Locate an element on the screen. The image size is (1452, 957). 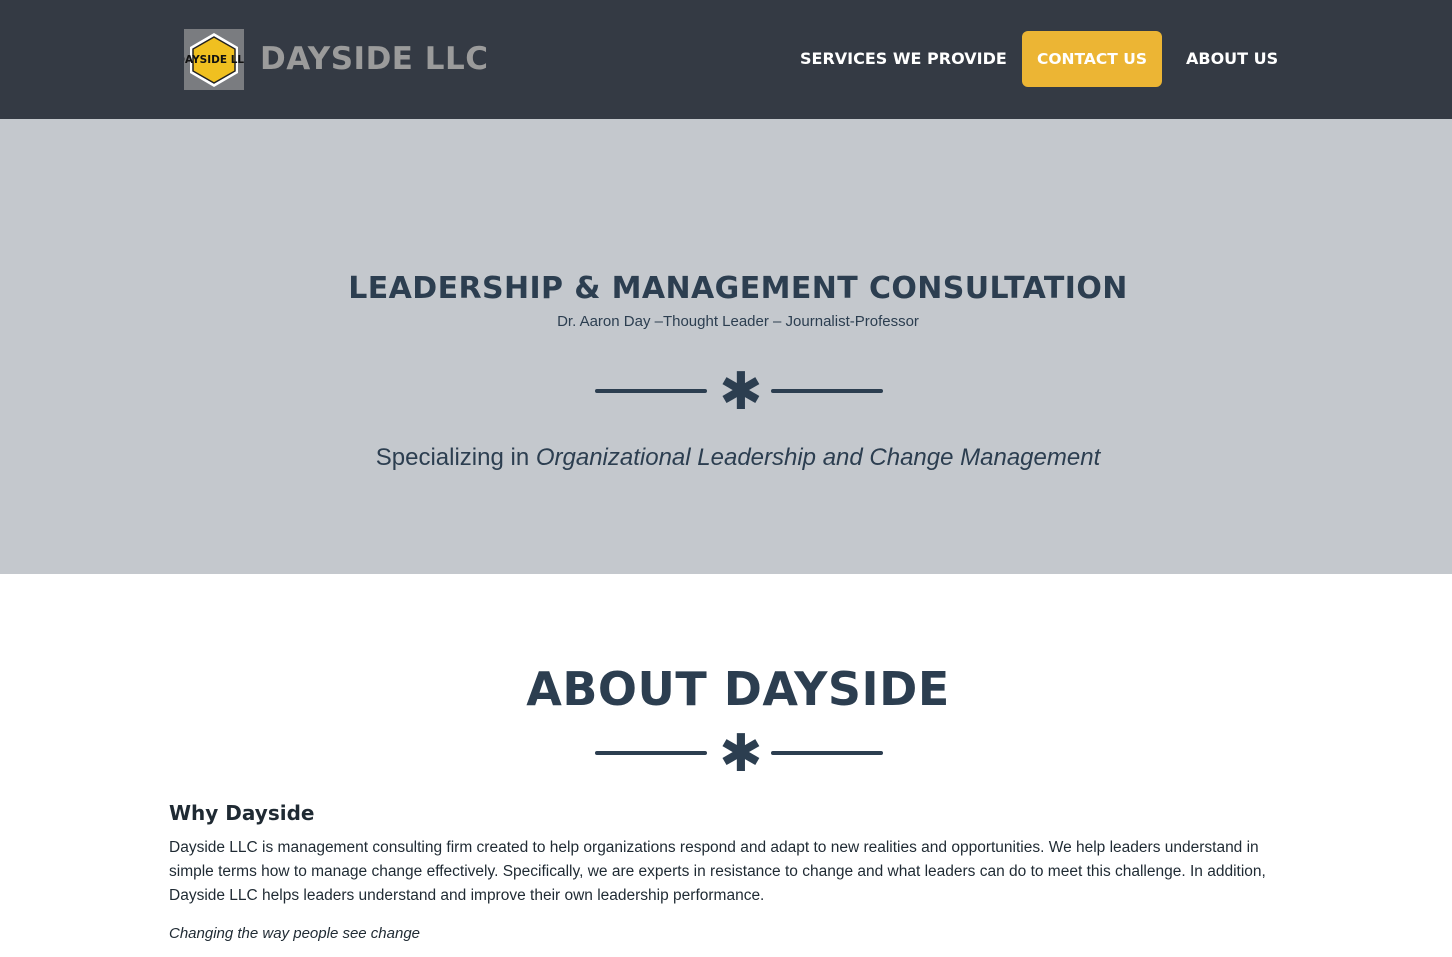
why-dayside-heading: Why Dayside is located at coordinates (242, 813).